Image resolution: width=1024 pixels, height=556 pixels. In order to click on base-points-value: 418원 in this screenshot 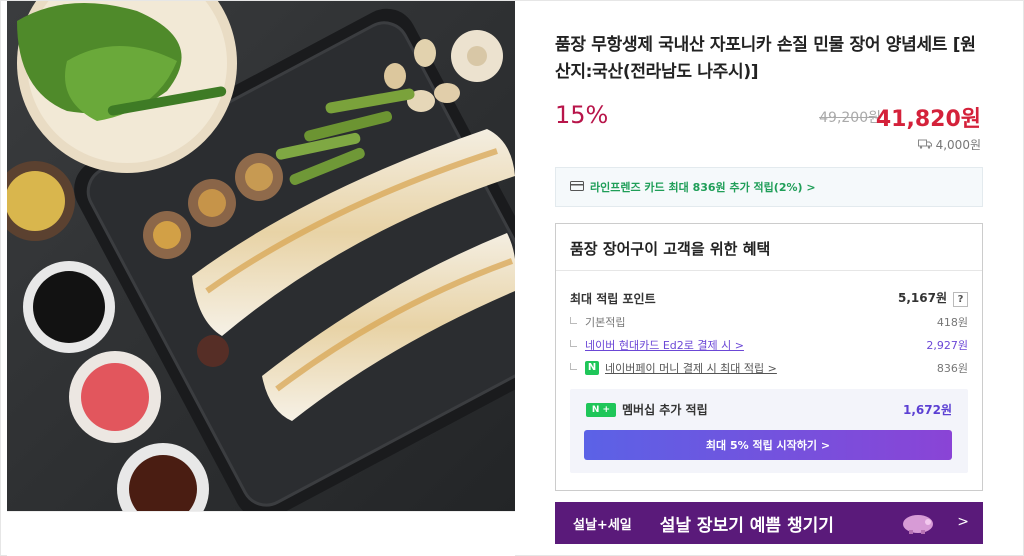, I will do `click(952, 322)`.